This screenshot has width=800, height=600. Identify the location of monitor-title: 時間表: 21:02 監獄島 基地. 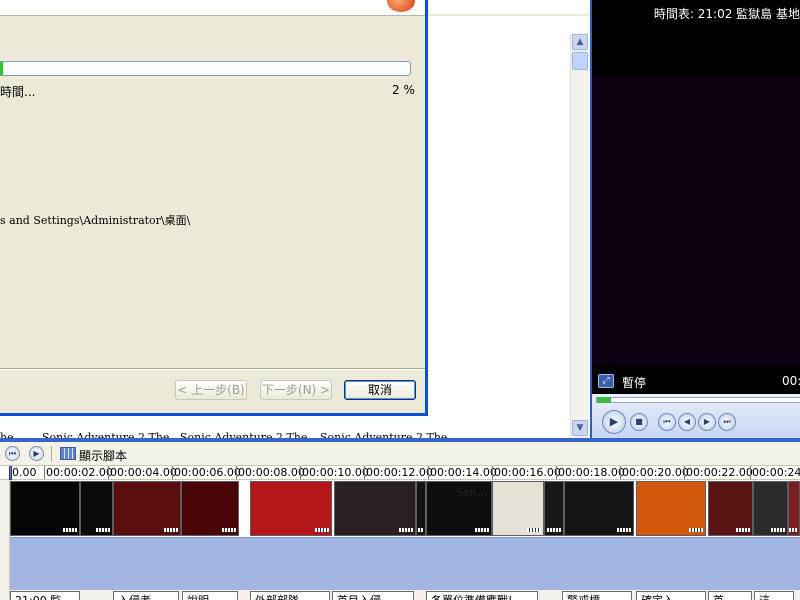
(726, 14).